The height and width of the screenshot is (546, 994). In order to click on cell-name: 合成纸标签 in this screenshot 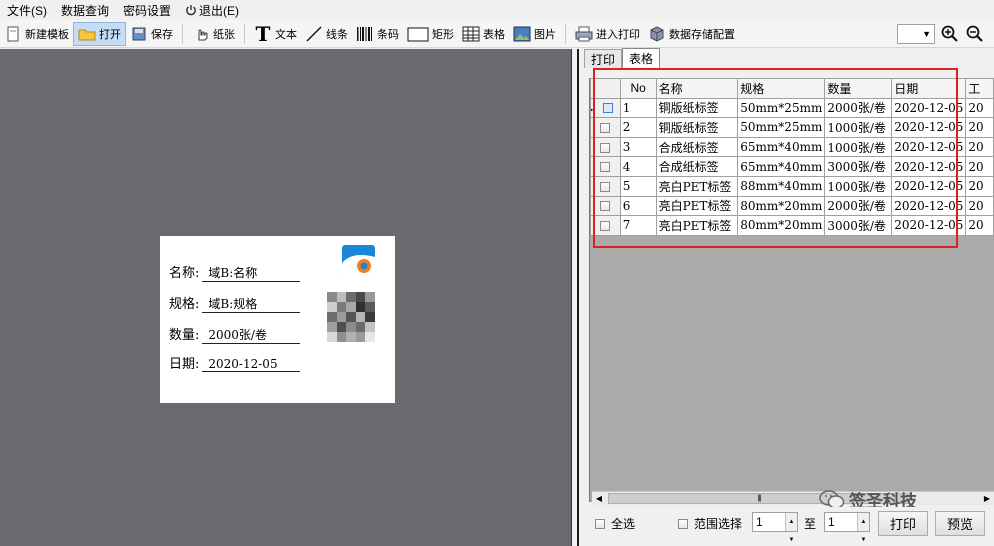, I will do `click(697, 147)`.